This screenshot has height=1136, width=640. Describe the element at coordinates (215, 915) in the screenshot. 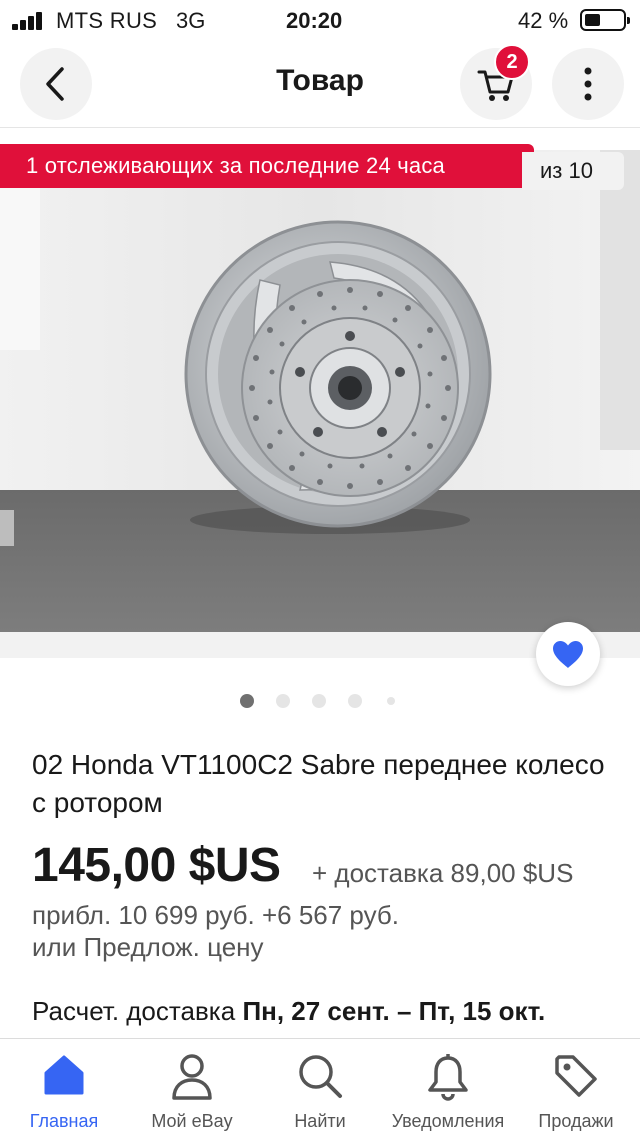

I see `approx-price-rub: прибл. 10 699 руб. +6 567 руб.` at that location.